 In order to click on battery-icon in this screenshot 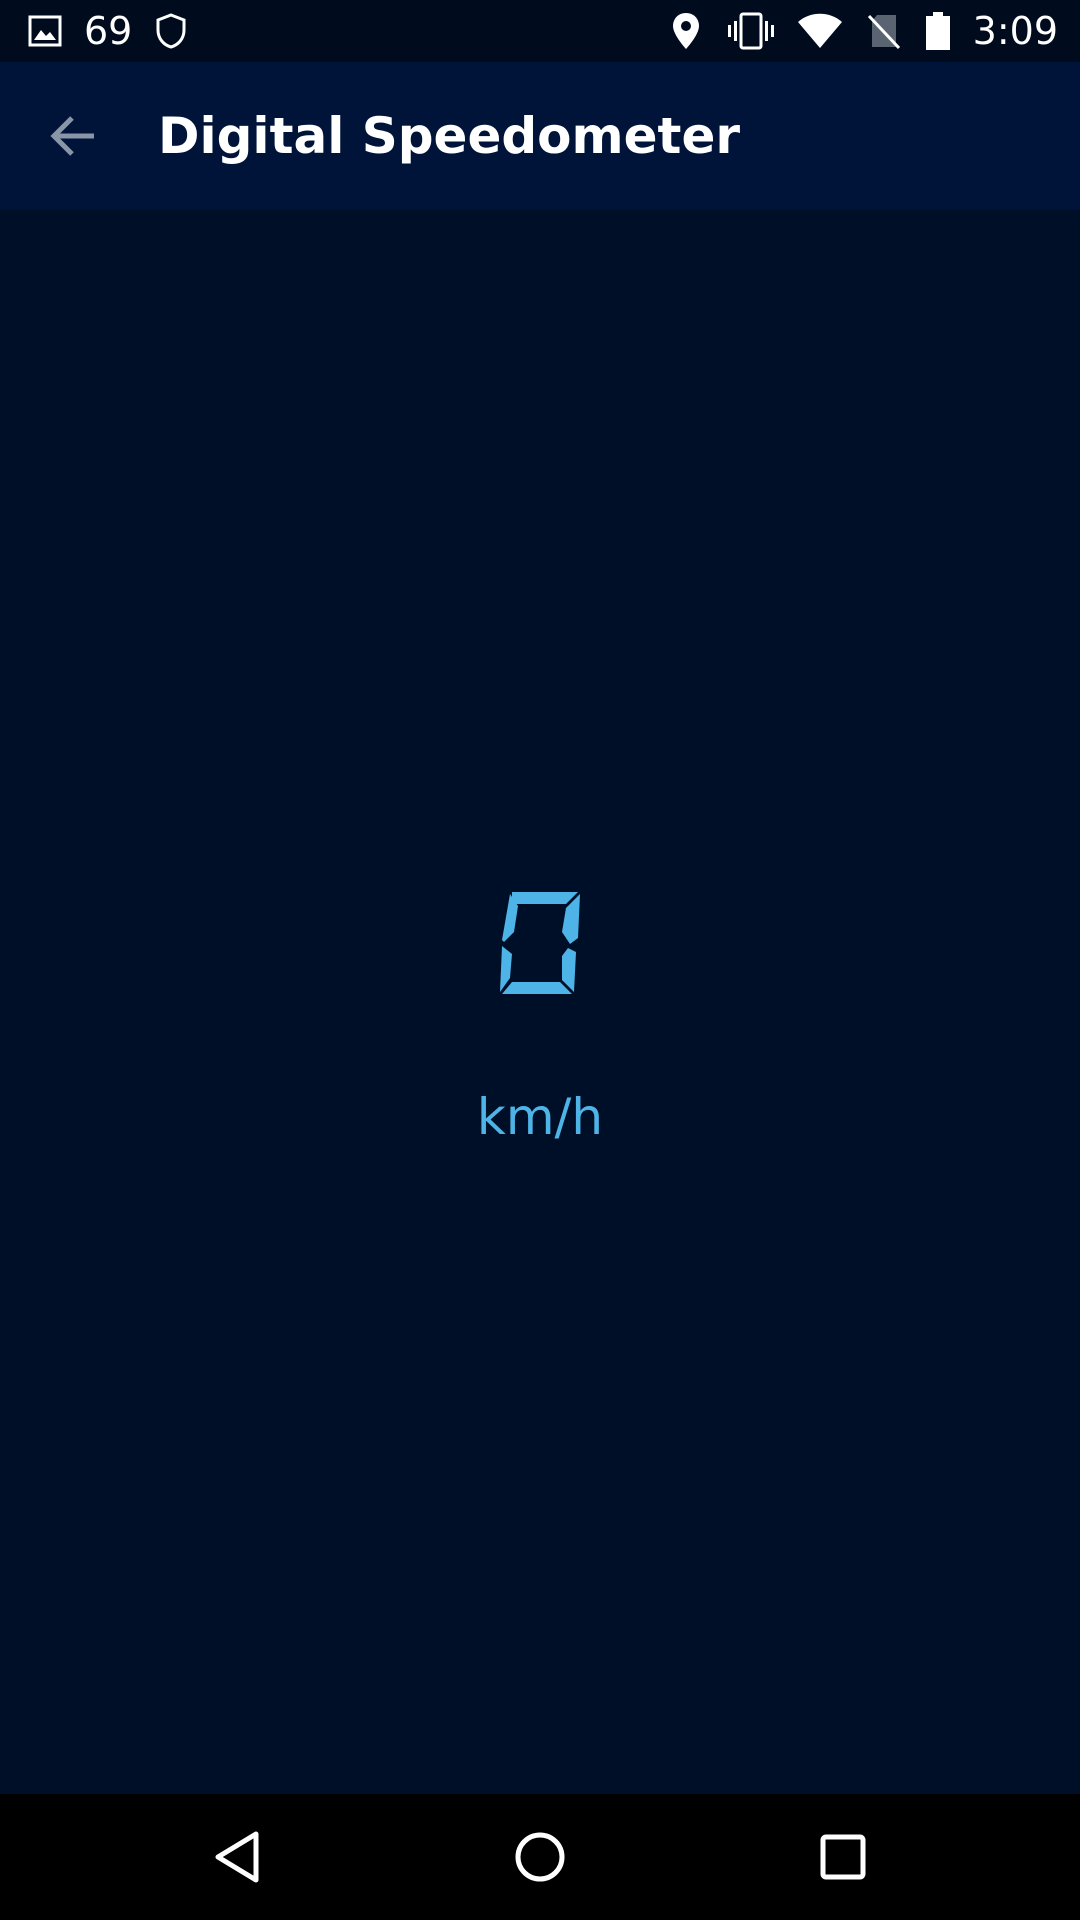, I will do `click(938, 31)`.